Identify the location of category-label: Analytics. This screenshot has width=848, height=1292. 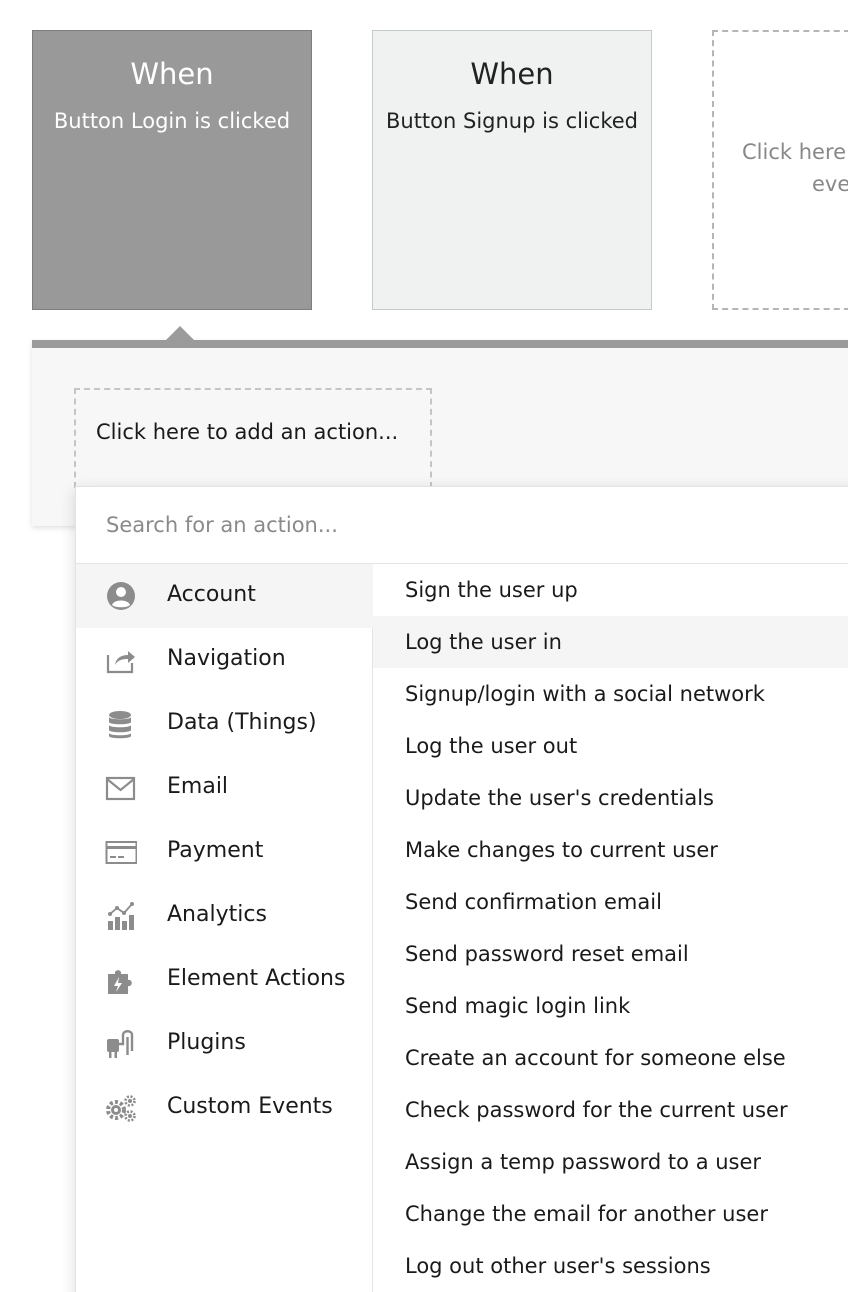
(217, 914).